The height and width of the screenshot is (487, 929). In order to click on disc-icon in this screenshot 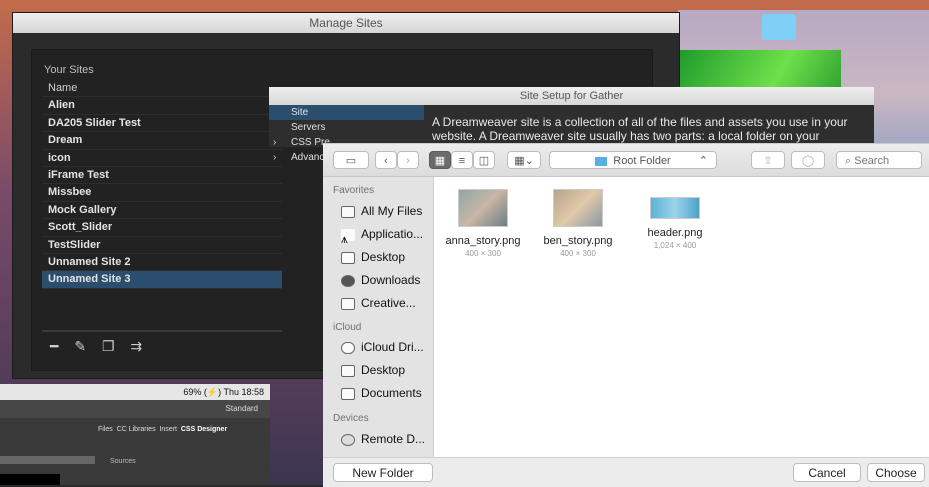, I will do `click(348, 439)`.